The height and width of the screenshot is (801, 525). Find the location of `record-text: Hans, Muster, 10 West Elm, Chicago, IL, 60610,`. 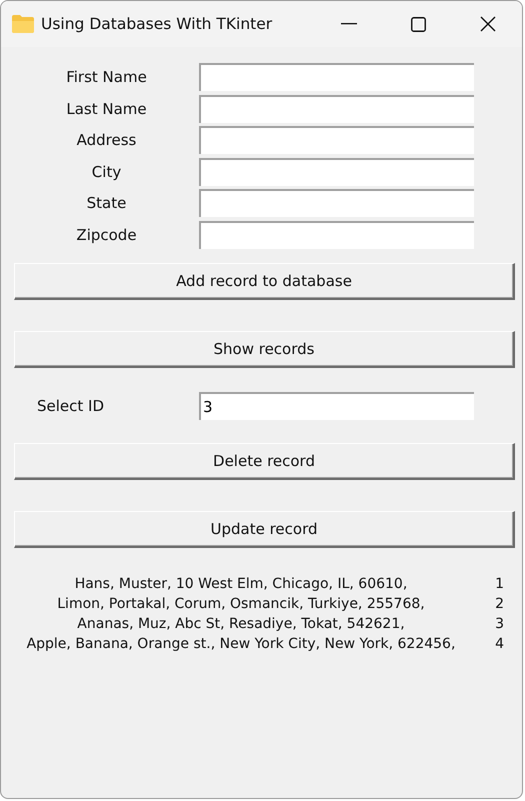

record-text: Hans, Muster, 10 West Elm, Chicago, IL, 60610, is located at coordinates (241, 584).